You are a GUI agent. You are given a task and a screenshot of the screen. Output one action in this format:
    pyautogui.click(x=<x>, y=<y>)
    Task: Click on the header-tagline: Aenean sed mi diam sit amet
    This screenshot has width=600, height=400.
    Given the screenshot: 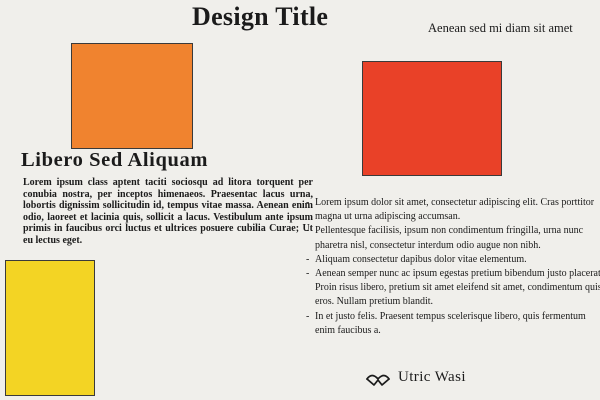 What is the action you would take?
    pyautogui.click(x=500, y=28)
    